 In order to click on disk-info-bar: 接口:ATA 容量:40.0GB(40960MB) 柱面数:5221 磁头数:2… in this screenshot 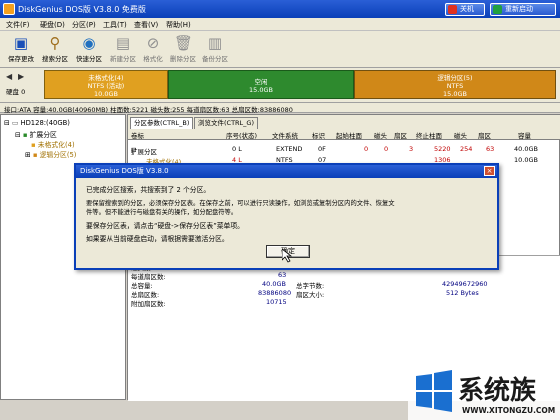, I will do `click(280, 108)`.